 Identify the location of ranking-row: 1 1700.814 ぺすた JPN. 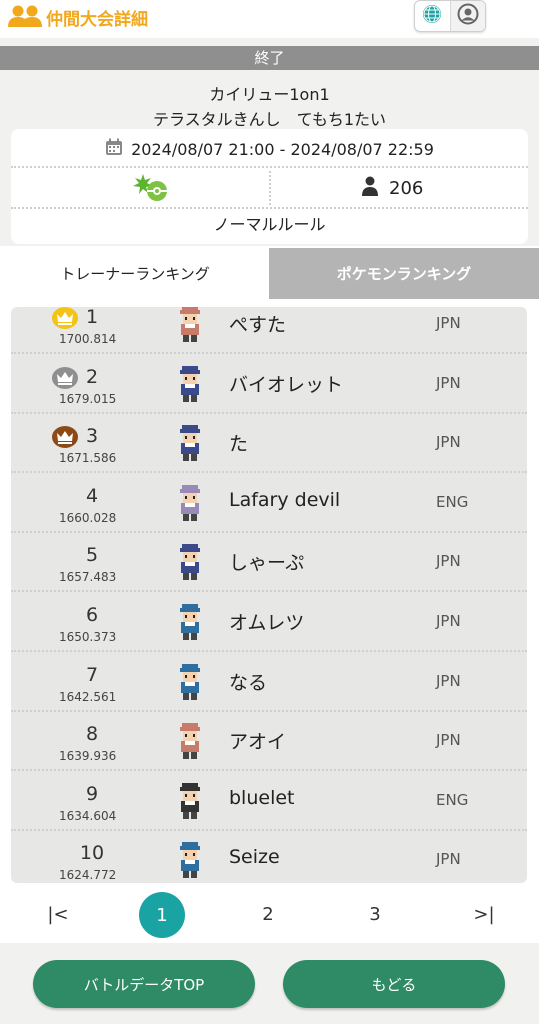
(269, 330).